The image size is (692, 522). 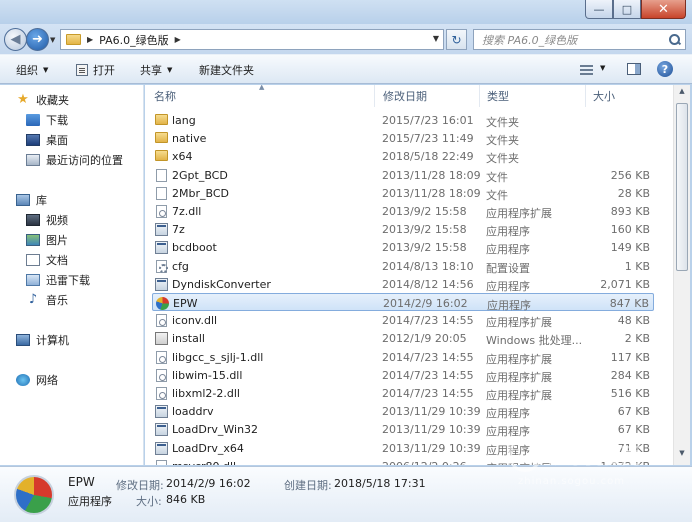 I want to click on sidebar-item-network: 网络, so click(x=37, y=380).